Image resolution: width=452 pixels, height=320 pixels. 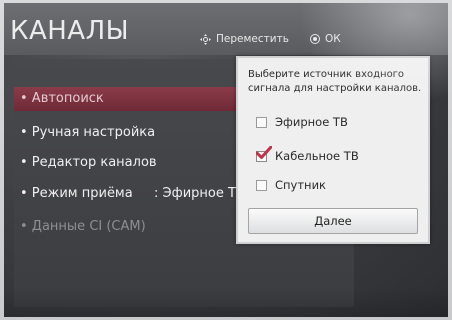 What do you see at coordinates (76, 193) in the screenshot?
I see `menu-item-reception-mode: • Режим приёма` at bounding box center [76, 193].